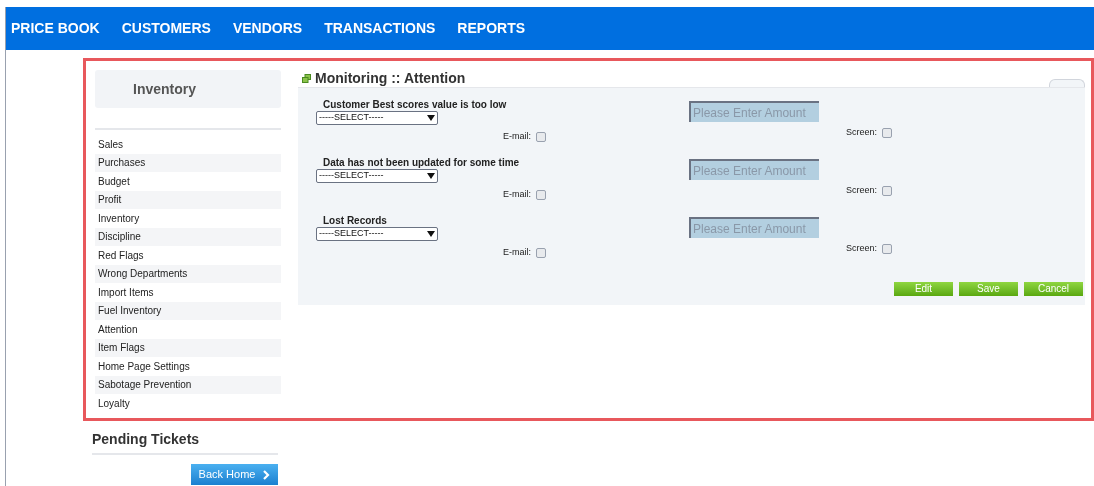 Image resolution: width=1094 pixels, height=486 pixels. I want to click on sidebar-item: Profit, so click(188, 199).